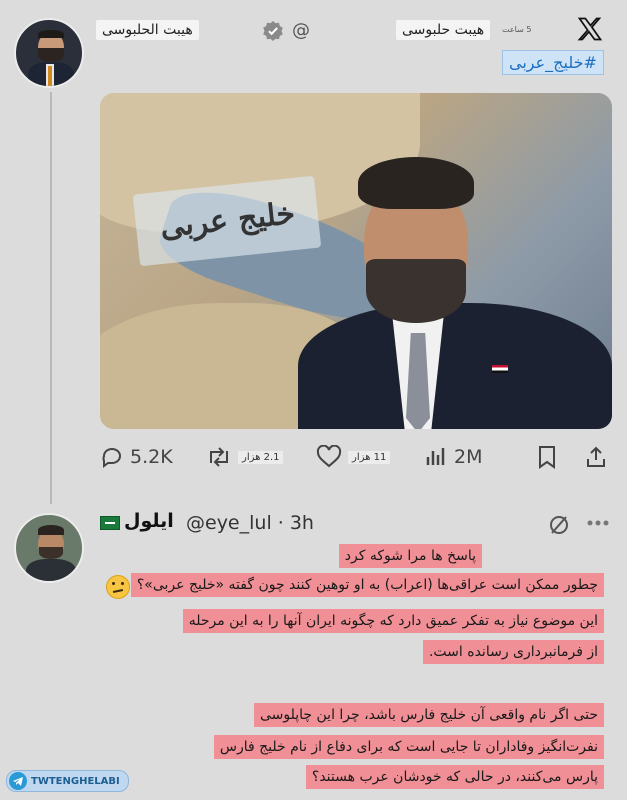 The image size is (627, 800). Describe the element at coordinates (250, 523) in the screenshot. I see `reply-handle-time: @eye_lul · 3h` at that location.